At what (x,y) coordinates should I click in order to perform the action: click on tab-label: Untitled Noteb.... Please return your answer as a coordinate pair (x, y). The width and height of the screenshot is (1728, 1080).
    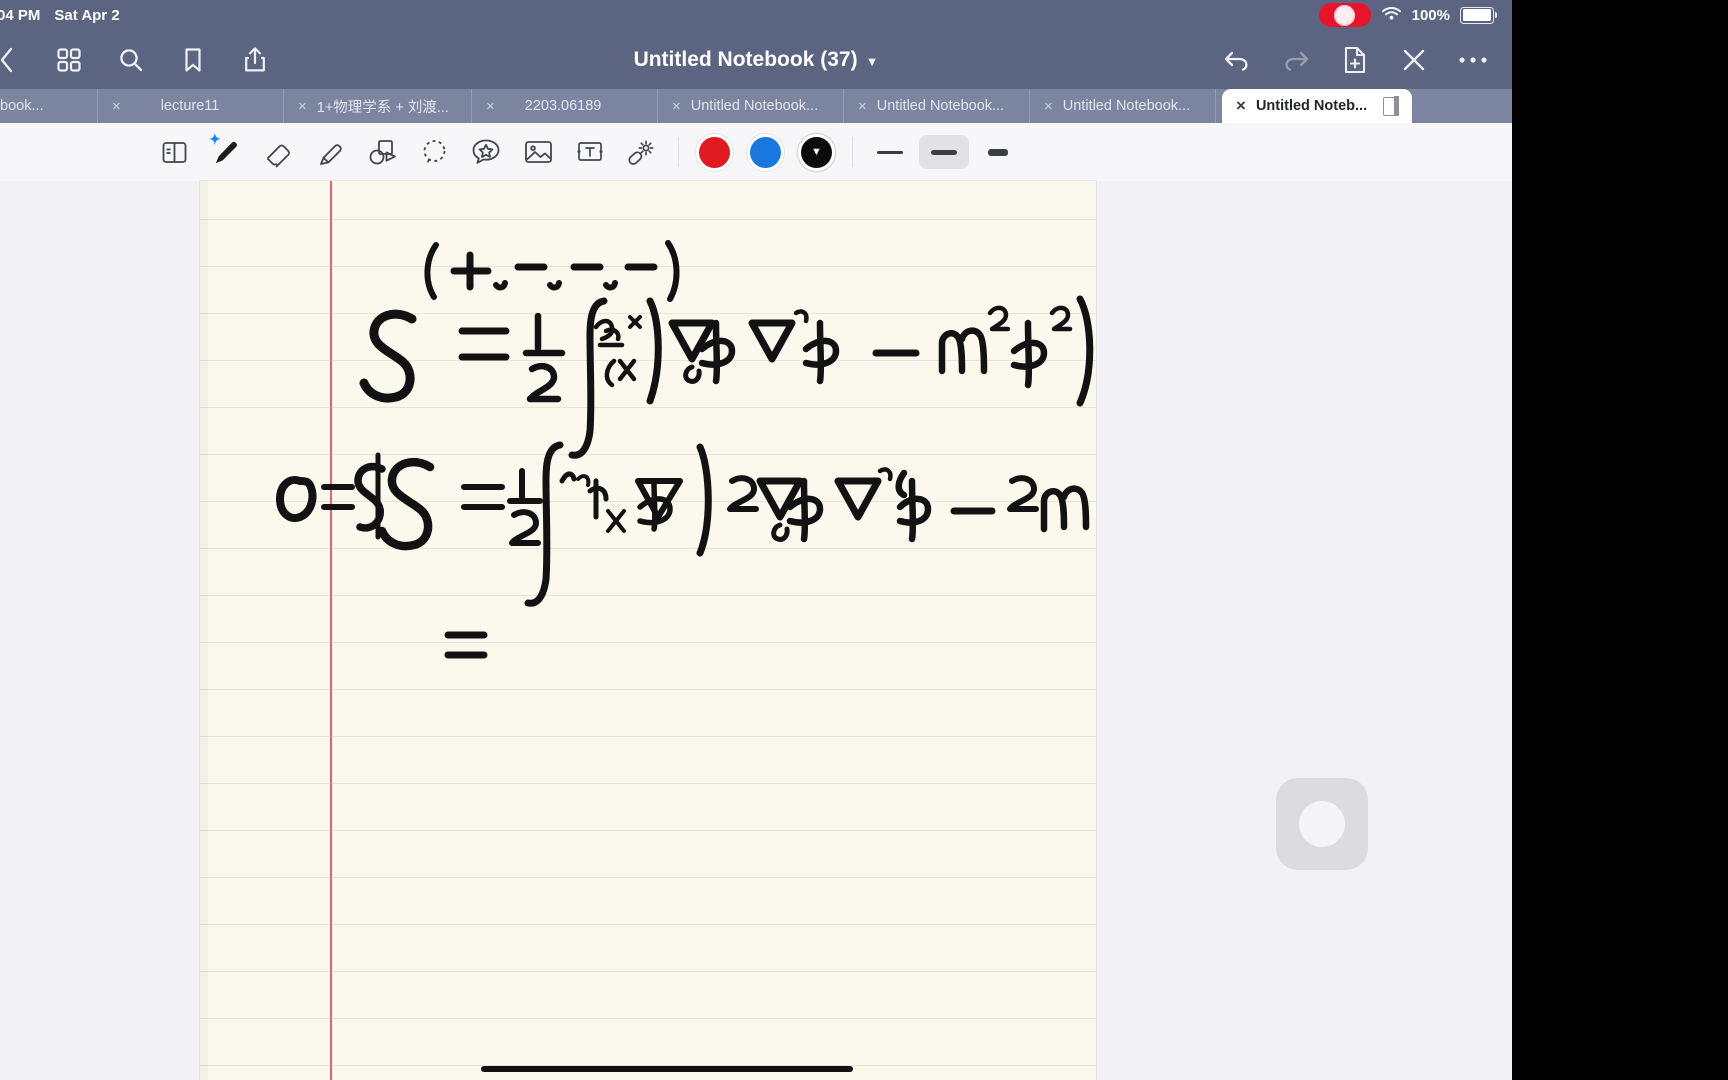
    Looking at the image, I should click on (1311, 106).